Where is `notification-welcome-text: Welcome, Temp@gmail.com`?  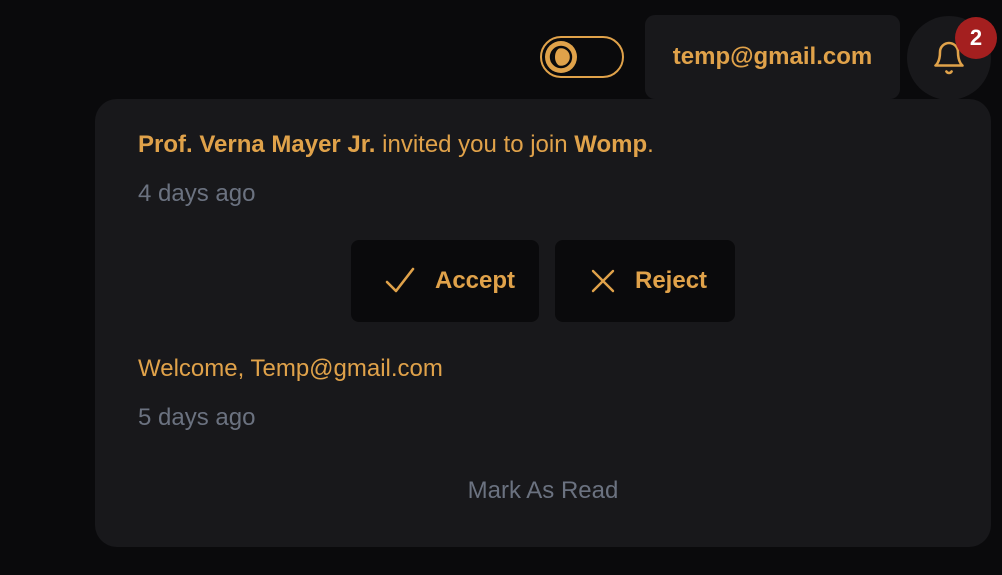 notification-welcome-text: Welcome, Temp@gmail.com is located at coordinates (290, 368).